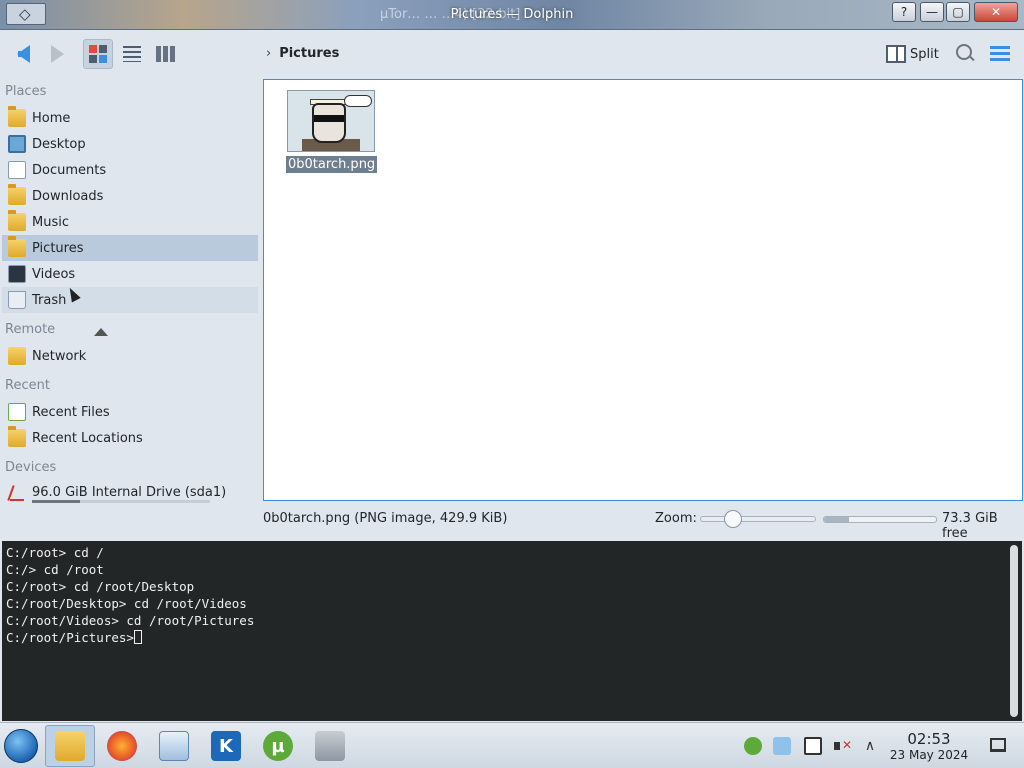 The width and height of the screenshot is (1024, 768). I want to click on section-recent-heading: Recent, so click(27, 385).